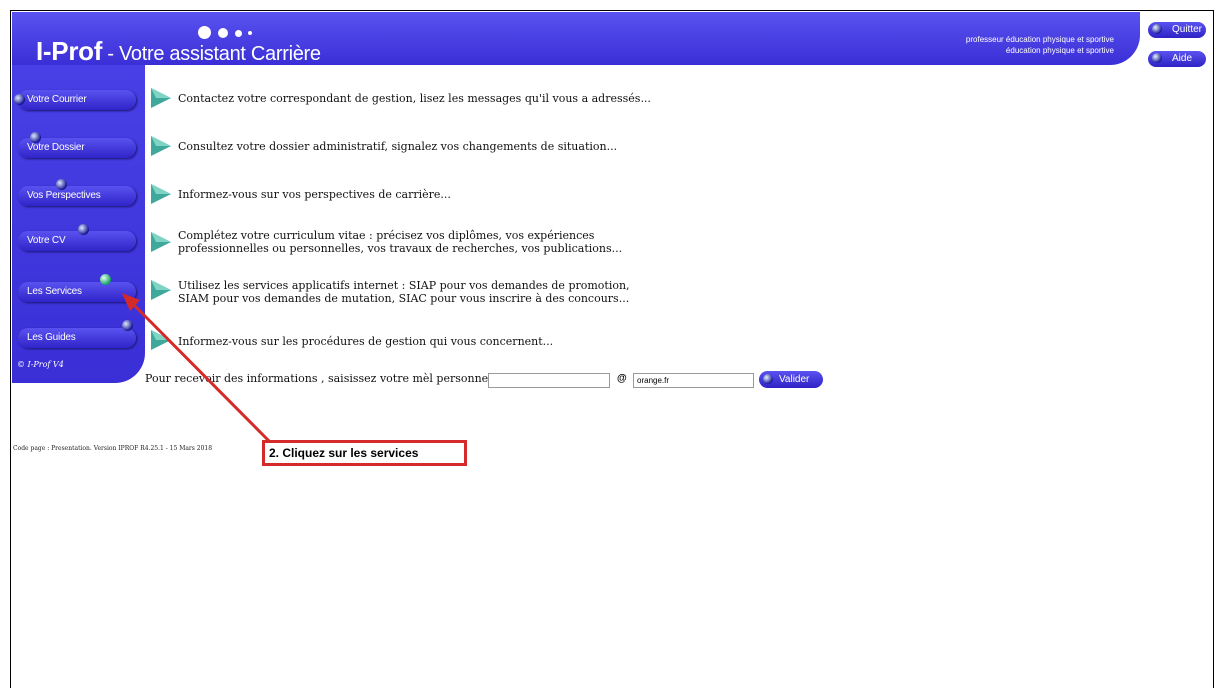 This screenshot has width=1216, height=690. Describe the element at coordinates (197, 368) in the screenshot. I see `annotation-arrow-icon` at that location.